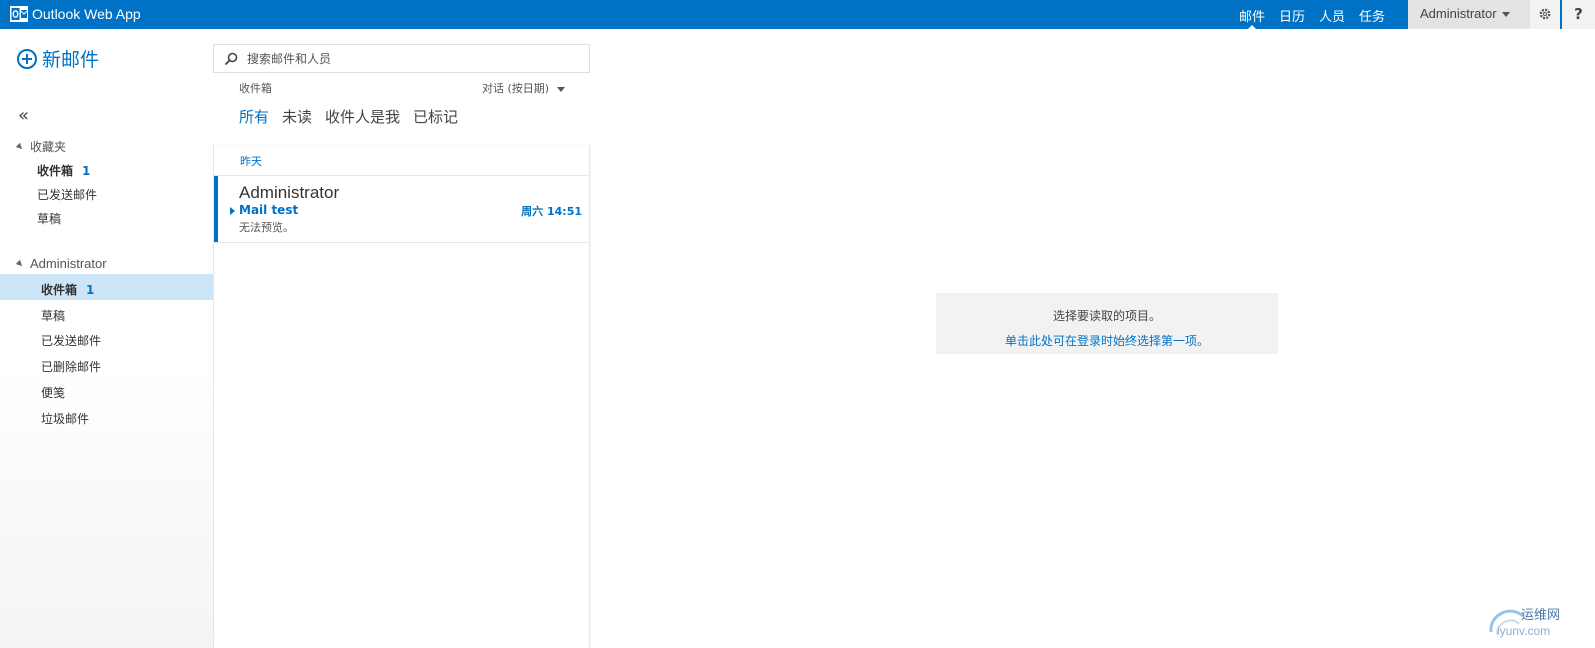  What do you see at coordinates (48, 147) in the screenshot?
I see `favorites-title: 收藏夹` at bounding box center [48, 147].